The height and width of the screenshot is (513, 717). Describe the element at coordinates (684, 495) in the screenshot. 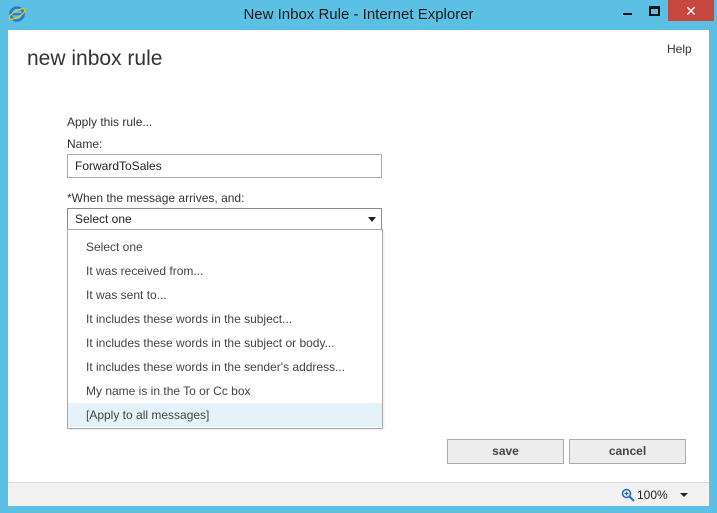

I see `zoom-dropdown-icon` at that location.